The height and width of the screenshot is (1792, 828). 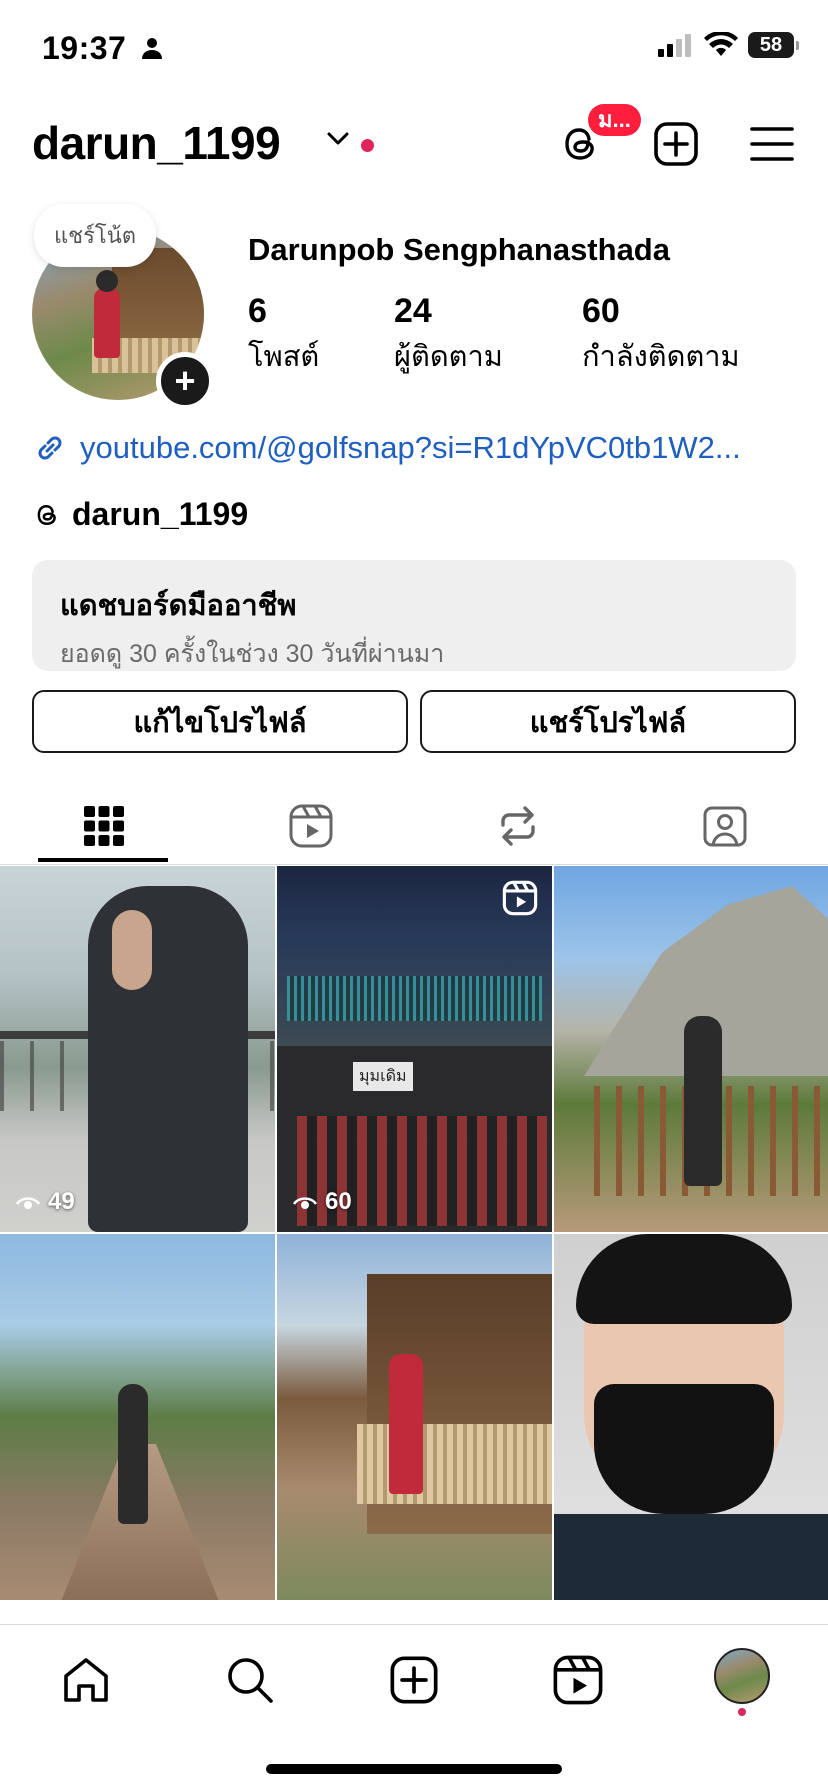 I want to click on share-note-bubble: แชร์โน้ต, so click(x=95, y=235).